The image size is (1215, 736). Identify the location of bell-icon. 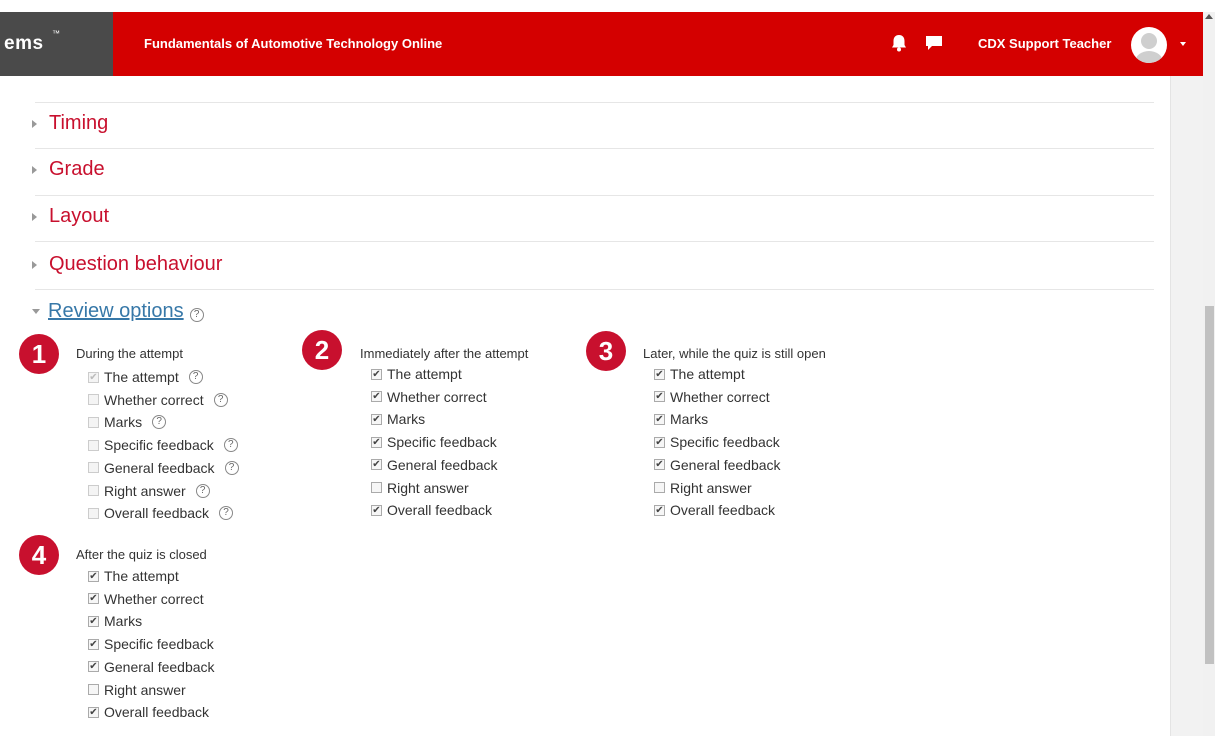
(899, 43).